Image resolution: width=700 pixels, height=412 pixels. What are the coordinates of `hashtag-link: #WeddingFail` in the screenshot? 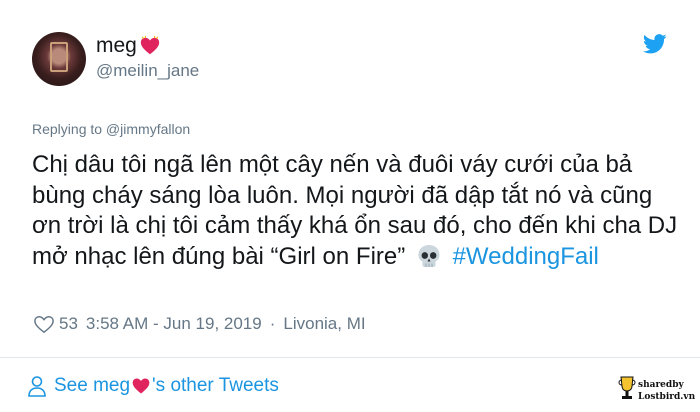 It's located at (526, 256).